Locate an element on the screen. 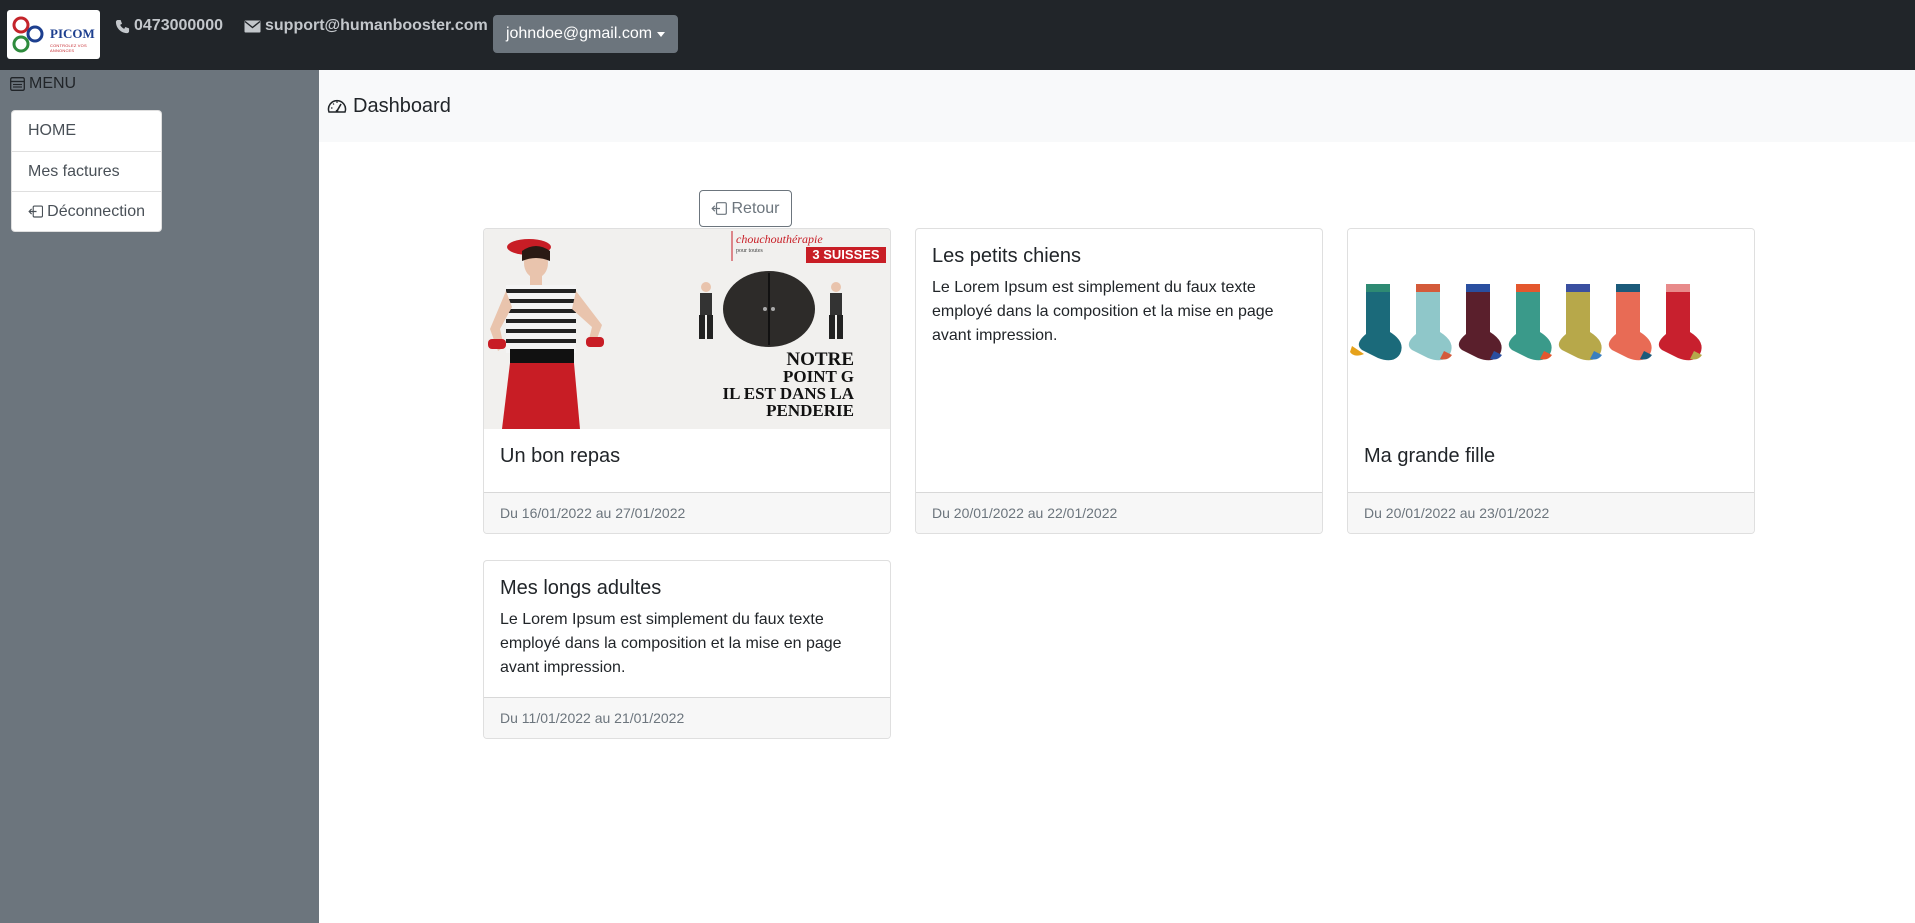  card-date-range: Du 20/01/2022 au 23/01/2022 is located at coordinates (1551, 512).